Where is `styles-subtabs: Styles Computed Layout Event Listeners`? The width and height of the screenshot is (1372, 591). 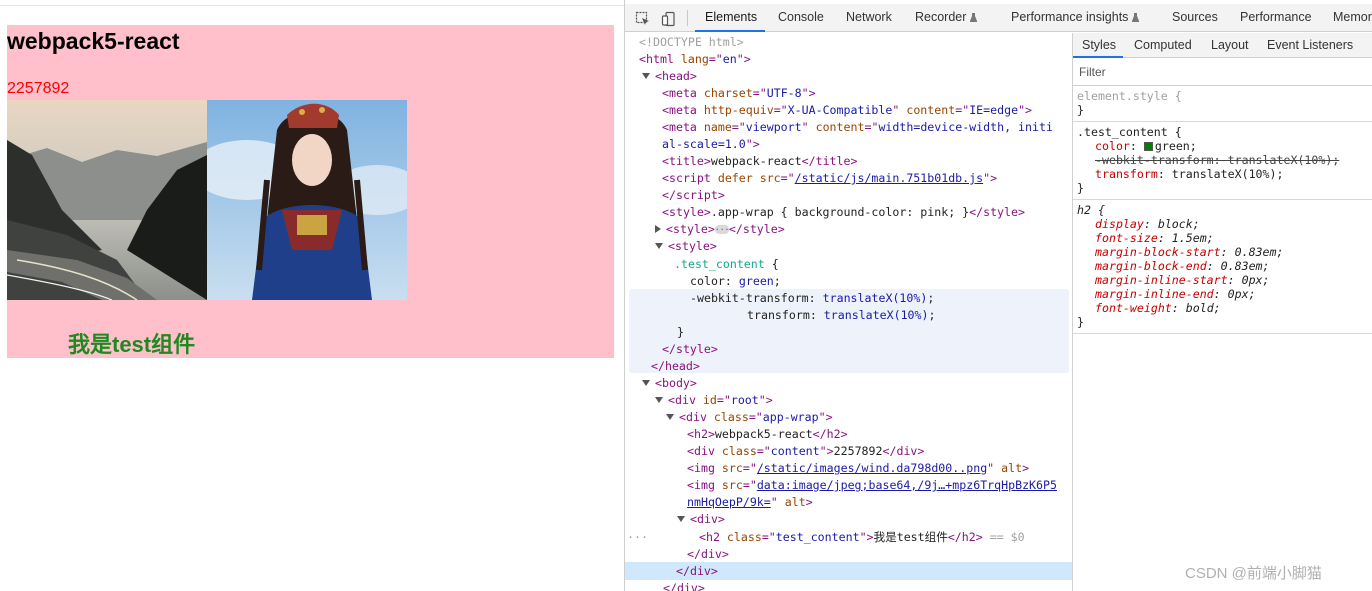 styles-subtabs: Styles Computed Layout Event Listeners is located at coordinates (1222, 45).